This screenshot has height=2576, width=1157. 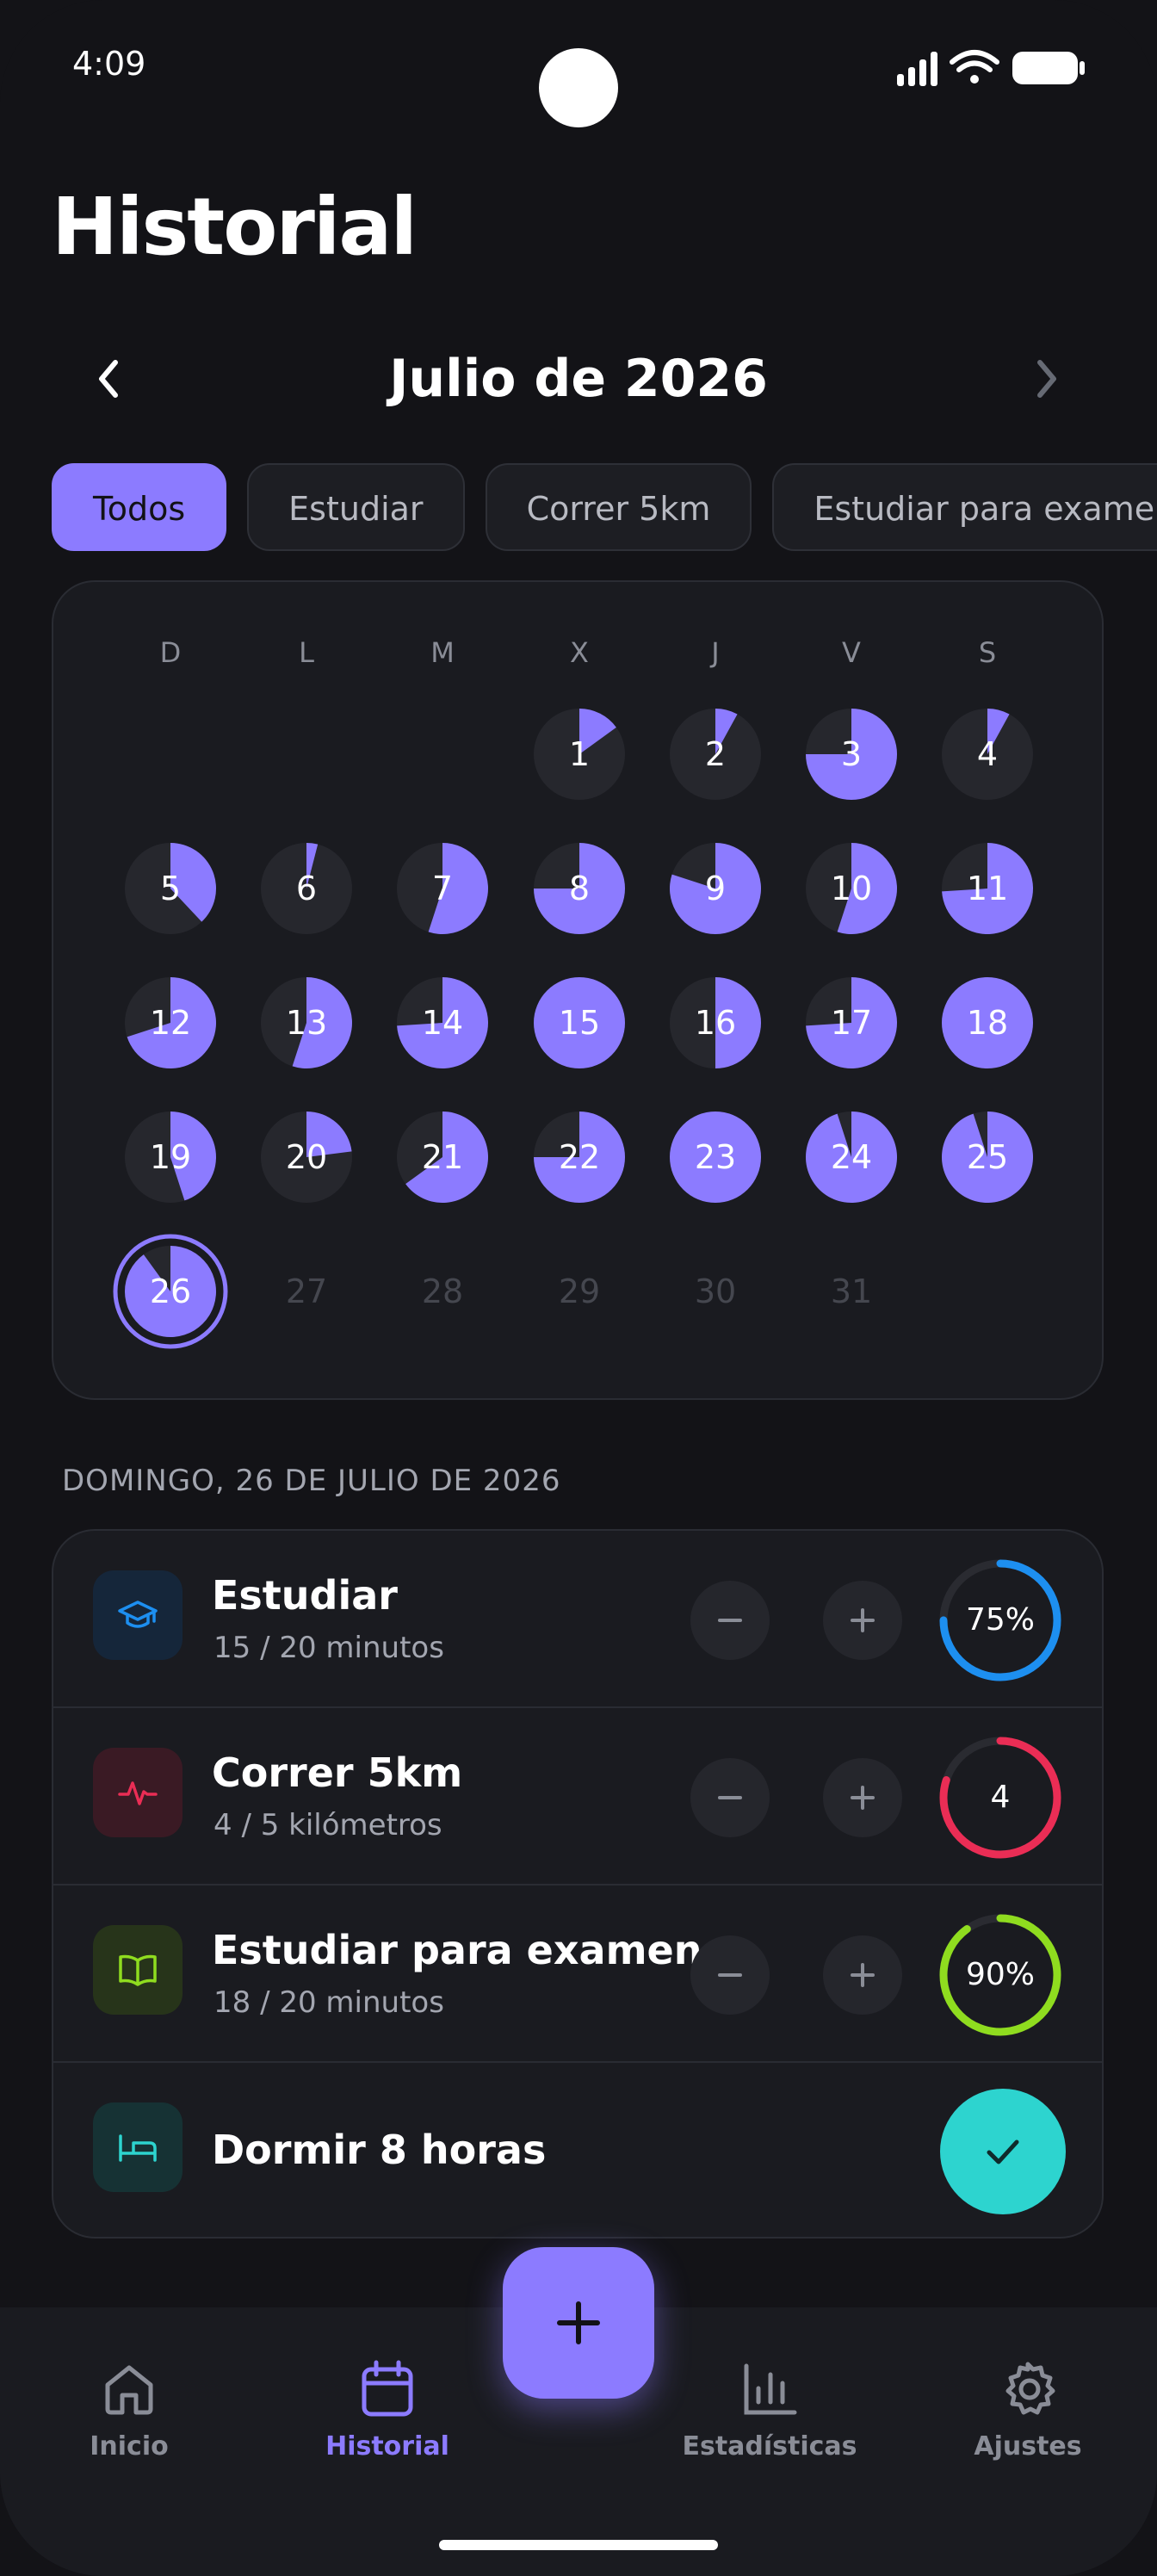 What do you see at coordinates (443, 888) in the screenshot?
I see `calendar-day-7: 7` at bounding box center [443, 888].